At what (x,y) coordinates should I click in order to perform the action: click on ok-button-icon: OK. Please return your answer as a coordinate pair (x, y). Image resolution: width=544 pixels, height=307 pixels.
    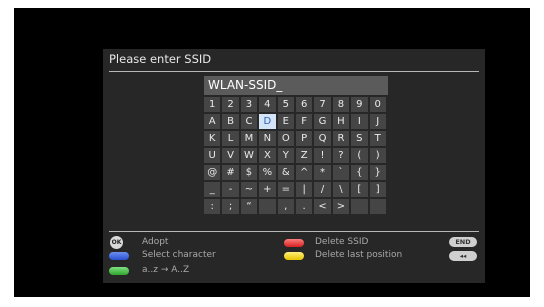
    Looking at the image, I should click on (116, 242).